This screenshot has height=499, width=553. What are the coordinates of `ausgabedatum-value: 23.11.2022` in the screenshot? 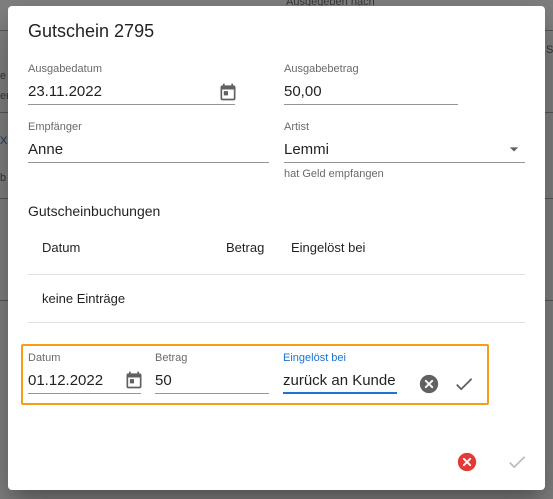 It's located at (65, 91).